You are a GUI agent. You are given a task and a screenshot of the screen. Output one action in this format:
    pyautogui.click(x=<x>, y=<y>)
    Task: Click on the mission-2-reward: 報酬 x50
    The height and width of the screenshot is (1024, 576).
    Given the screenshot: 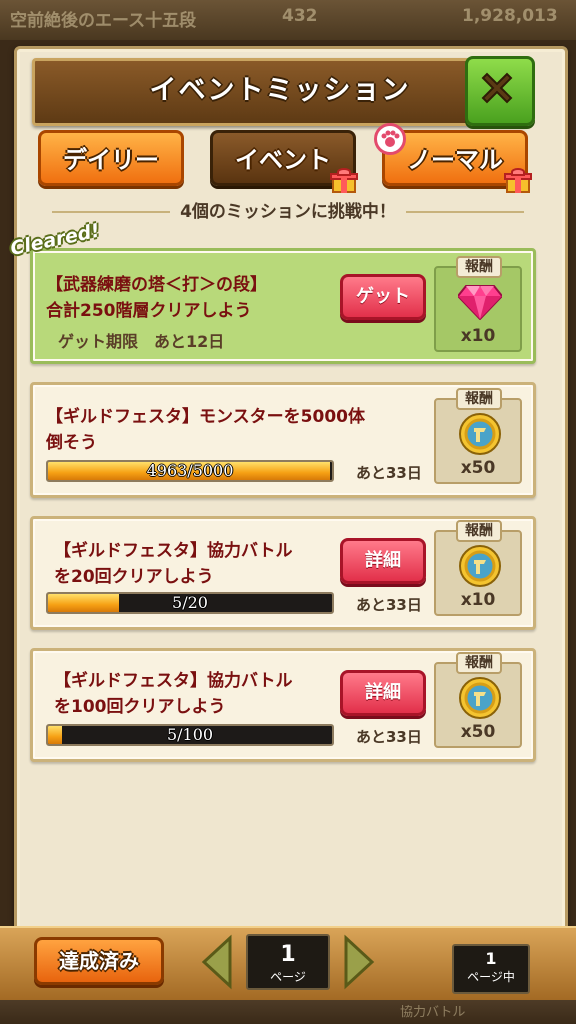 What is the action you would take?
    pyautogui.click(x=478, y=436)
    